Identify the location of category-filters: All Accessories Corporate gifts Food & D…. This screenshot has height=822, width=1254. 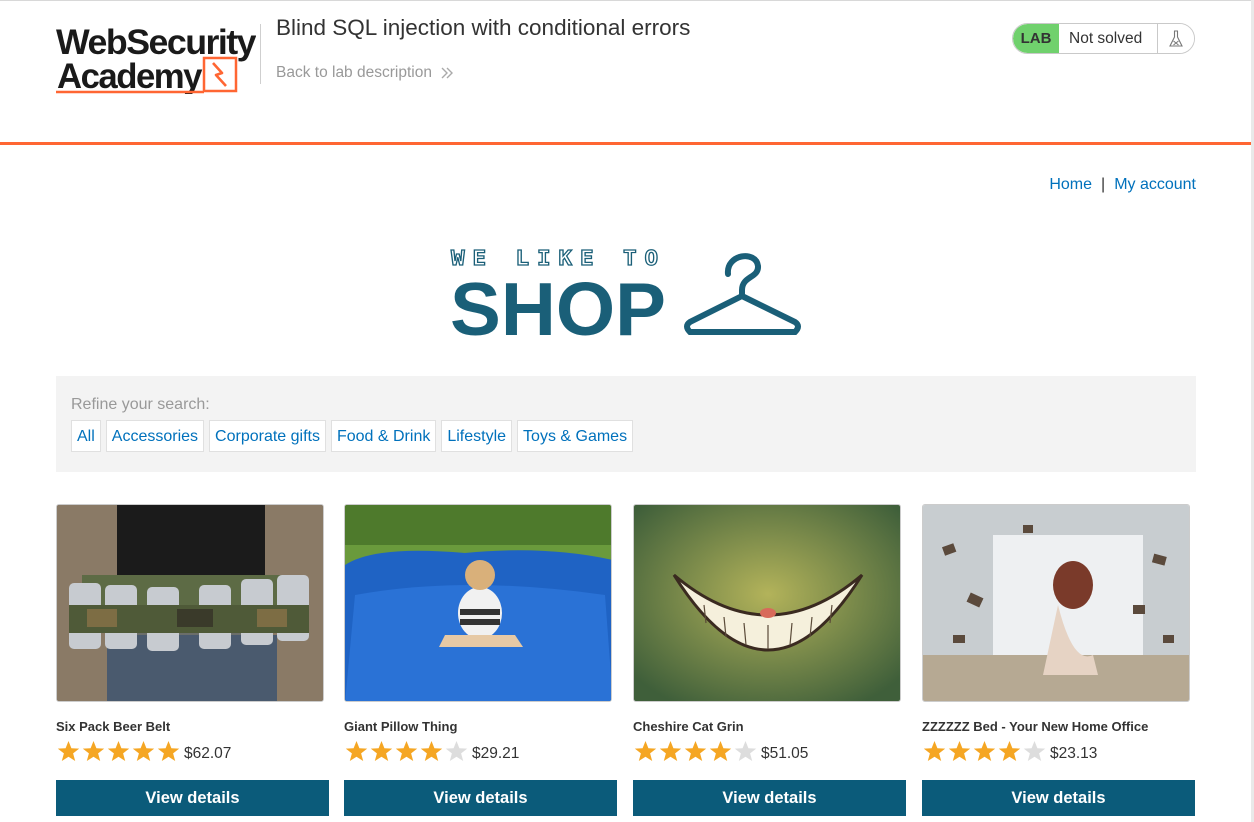
(354, 436).